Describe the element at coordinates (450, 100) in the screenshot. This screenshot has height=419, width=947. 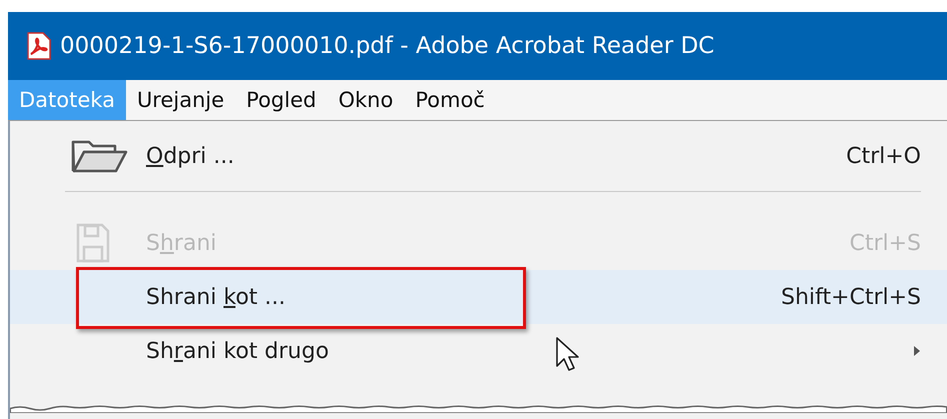
I see `menu-bar-item: Pomoč` at that location.